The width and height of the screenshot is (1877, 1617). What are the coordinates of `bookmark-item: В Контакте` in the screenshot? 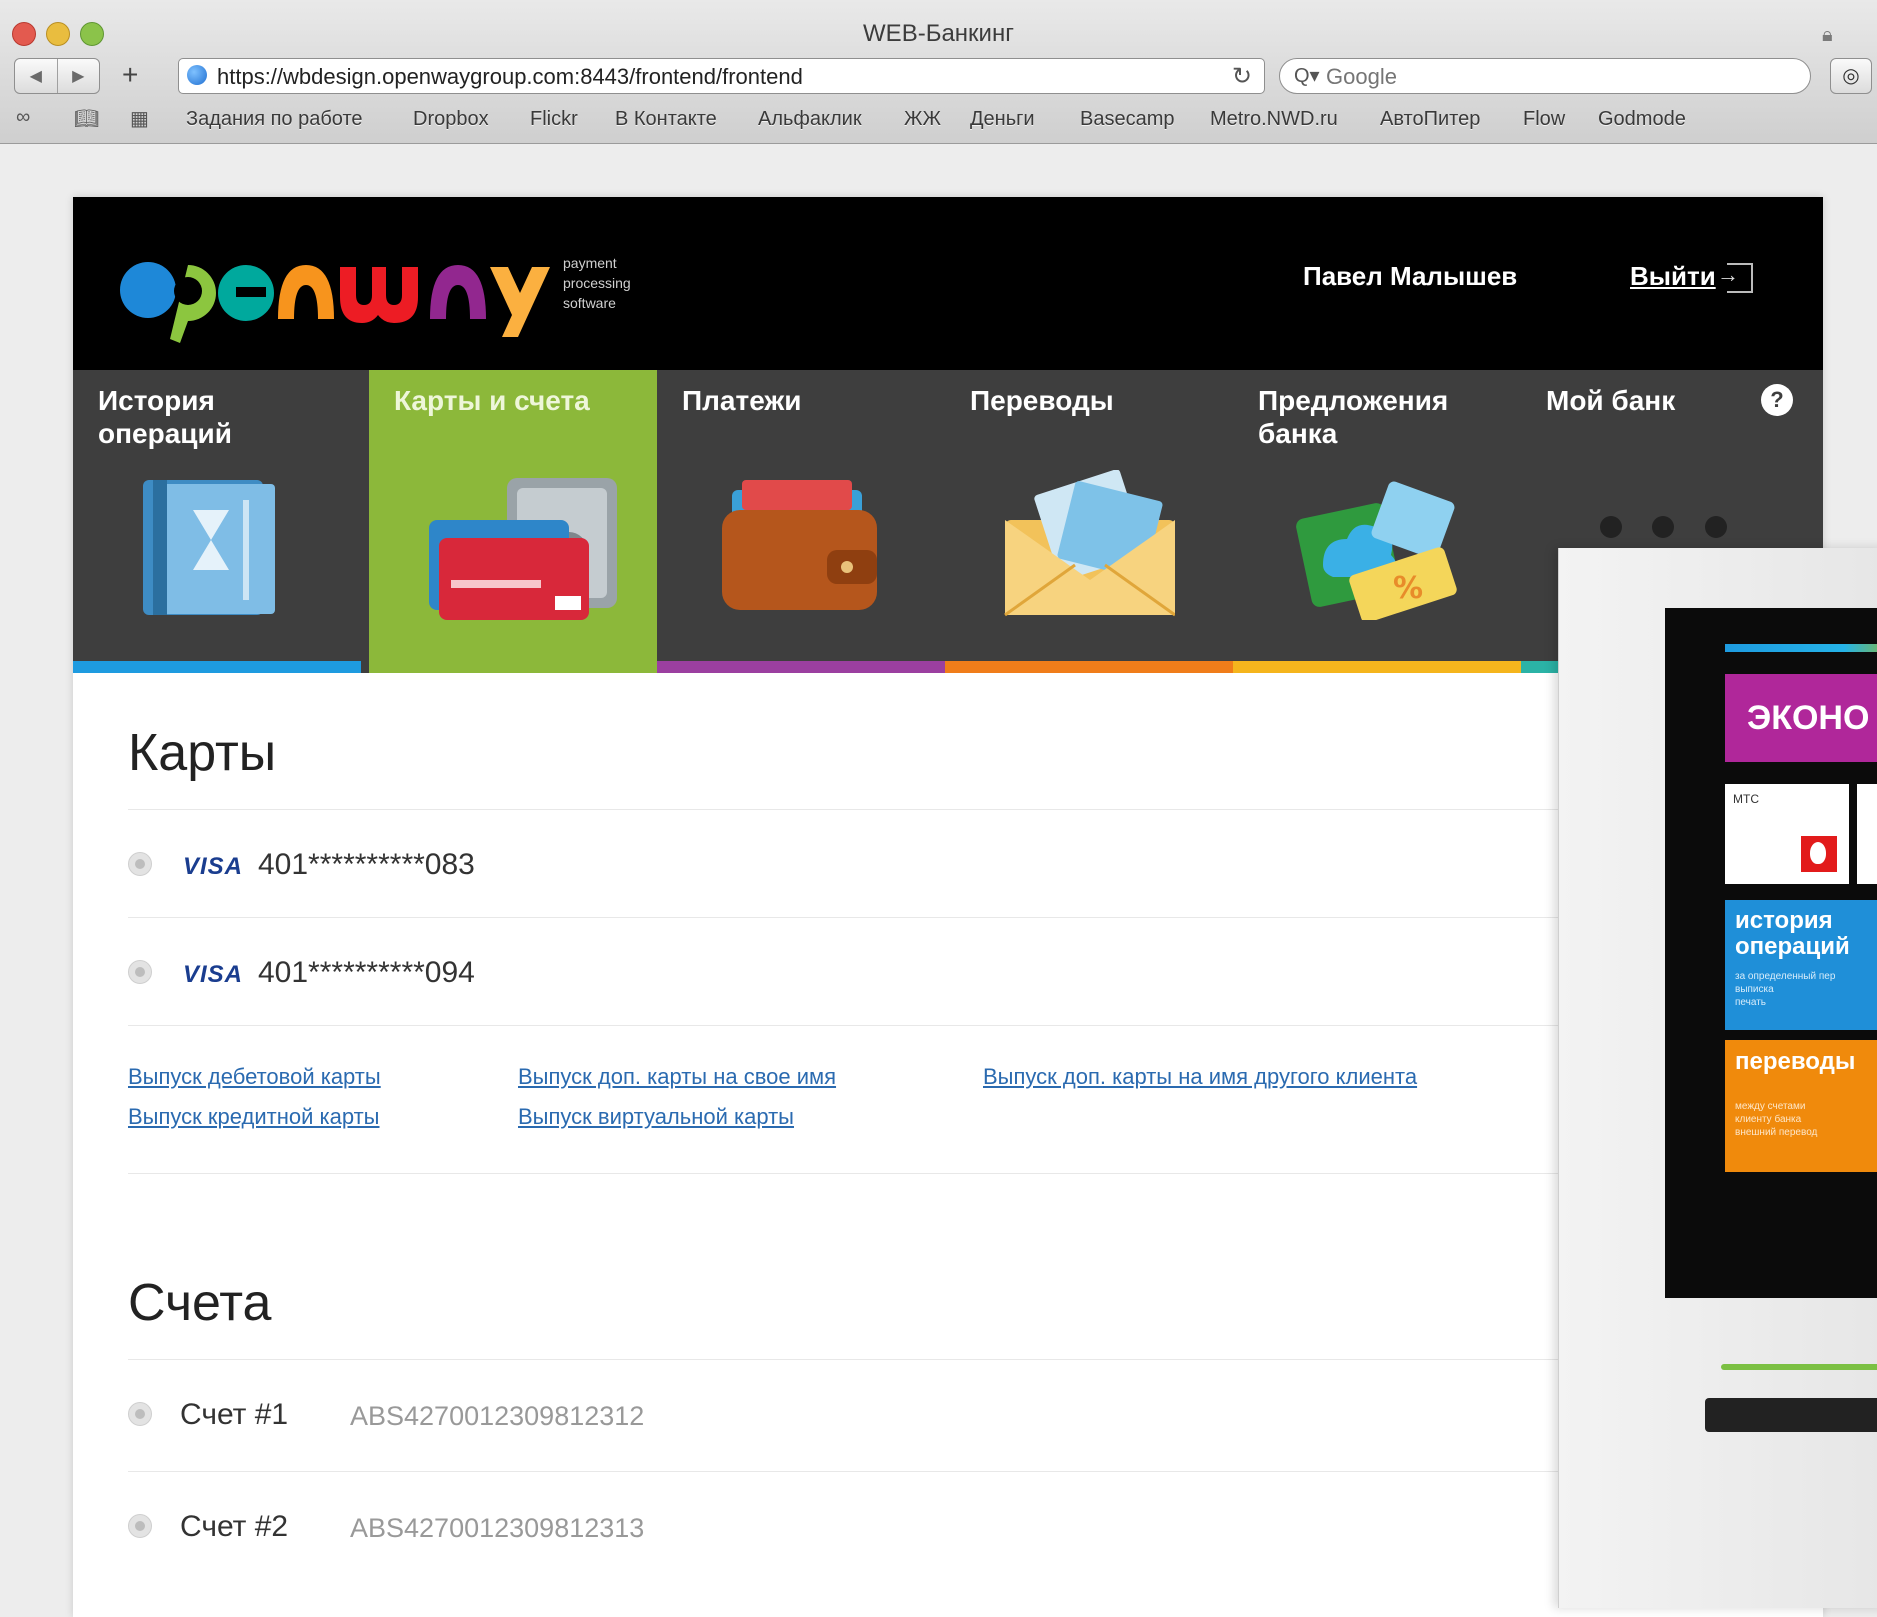 It's located at (666, 119).